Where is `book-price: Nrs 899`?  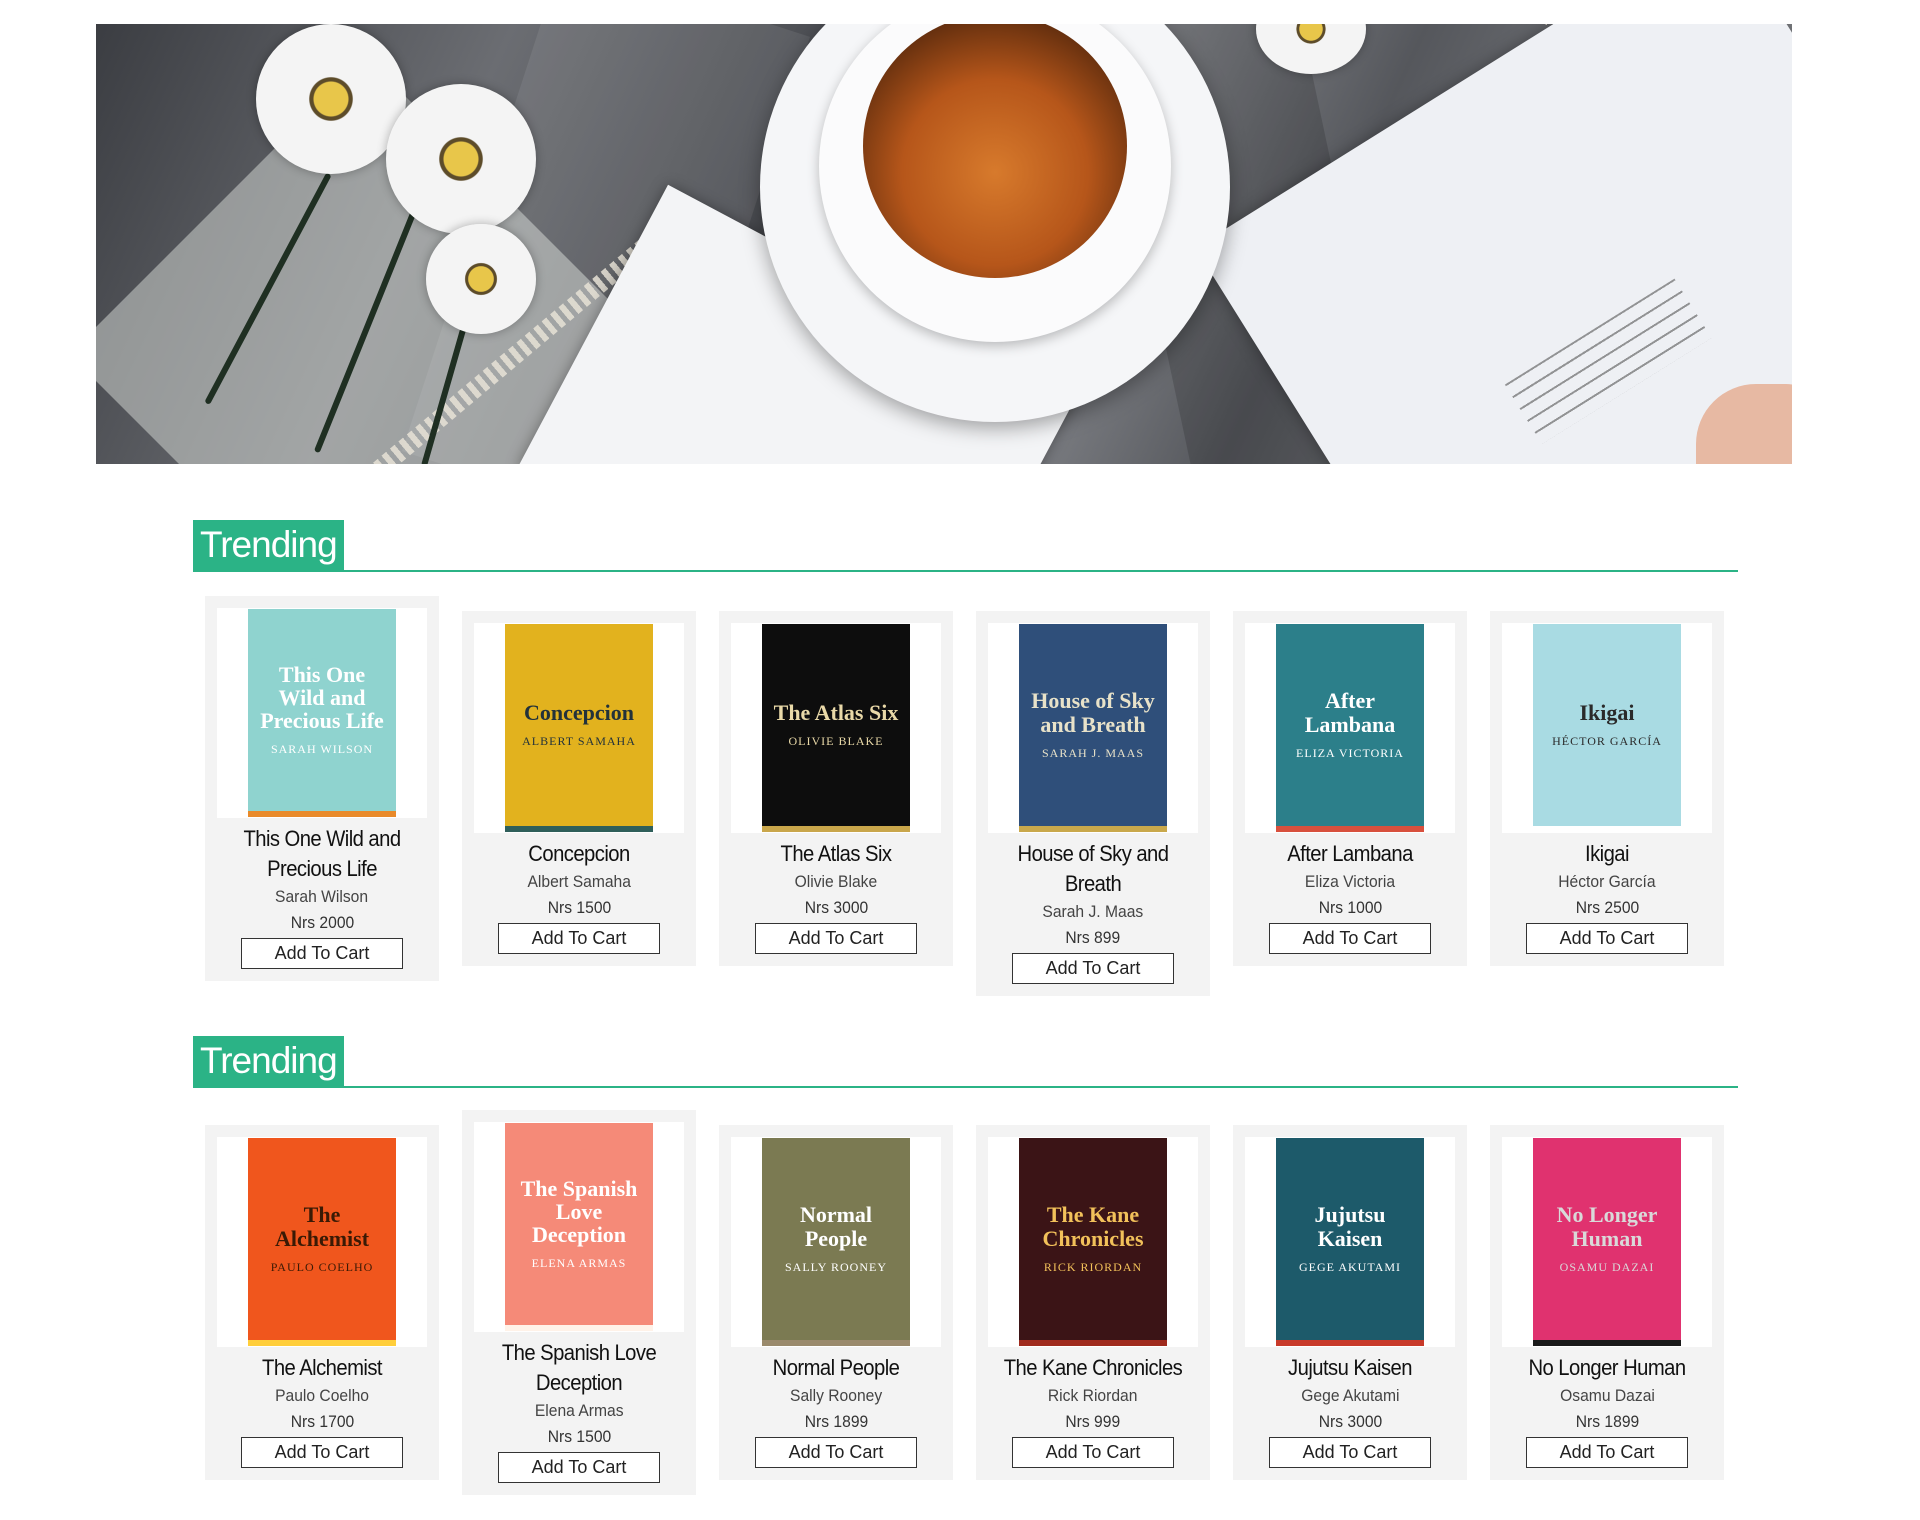 book-price: Nrs 899 is located at coordinates (1093, 937).